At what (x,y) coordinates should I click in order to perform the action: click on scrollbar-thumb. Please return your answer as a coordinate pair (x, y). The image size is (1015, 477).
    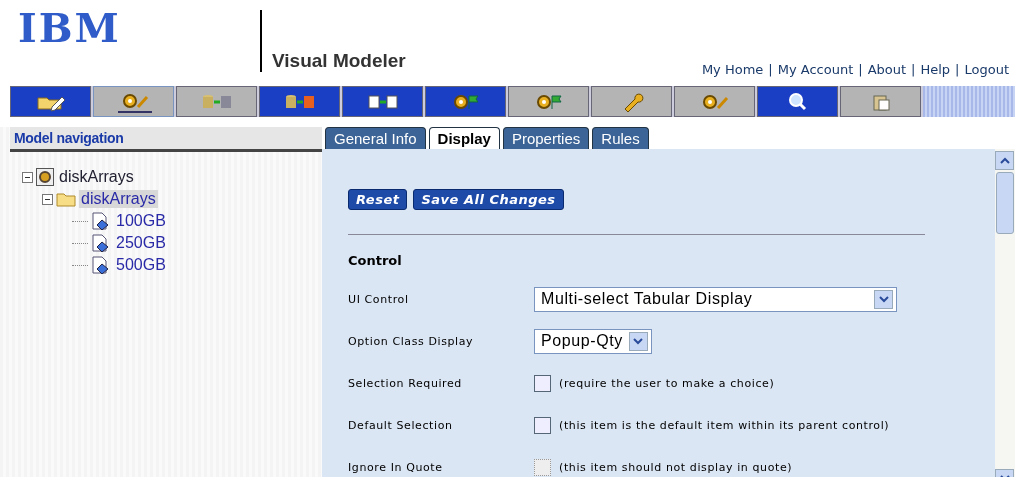
    Looking at the image, I should click on (1005, 203).